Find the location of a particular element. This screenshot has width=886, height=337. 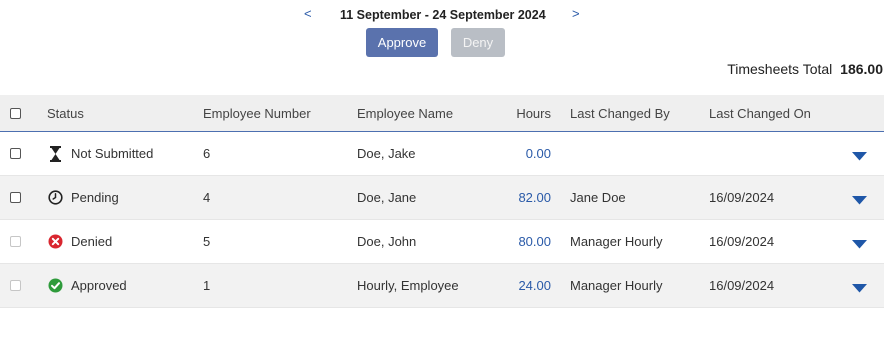

status-text: Approved is located at coordinates (99, 285).